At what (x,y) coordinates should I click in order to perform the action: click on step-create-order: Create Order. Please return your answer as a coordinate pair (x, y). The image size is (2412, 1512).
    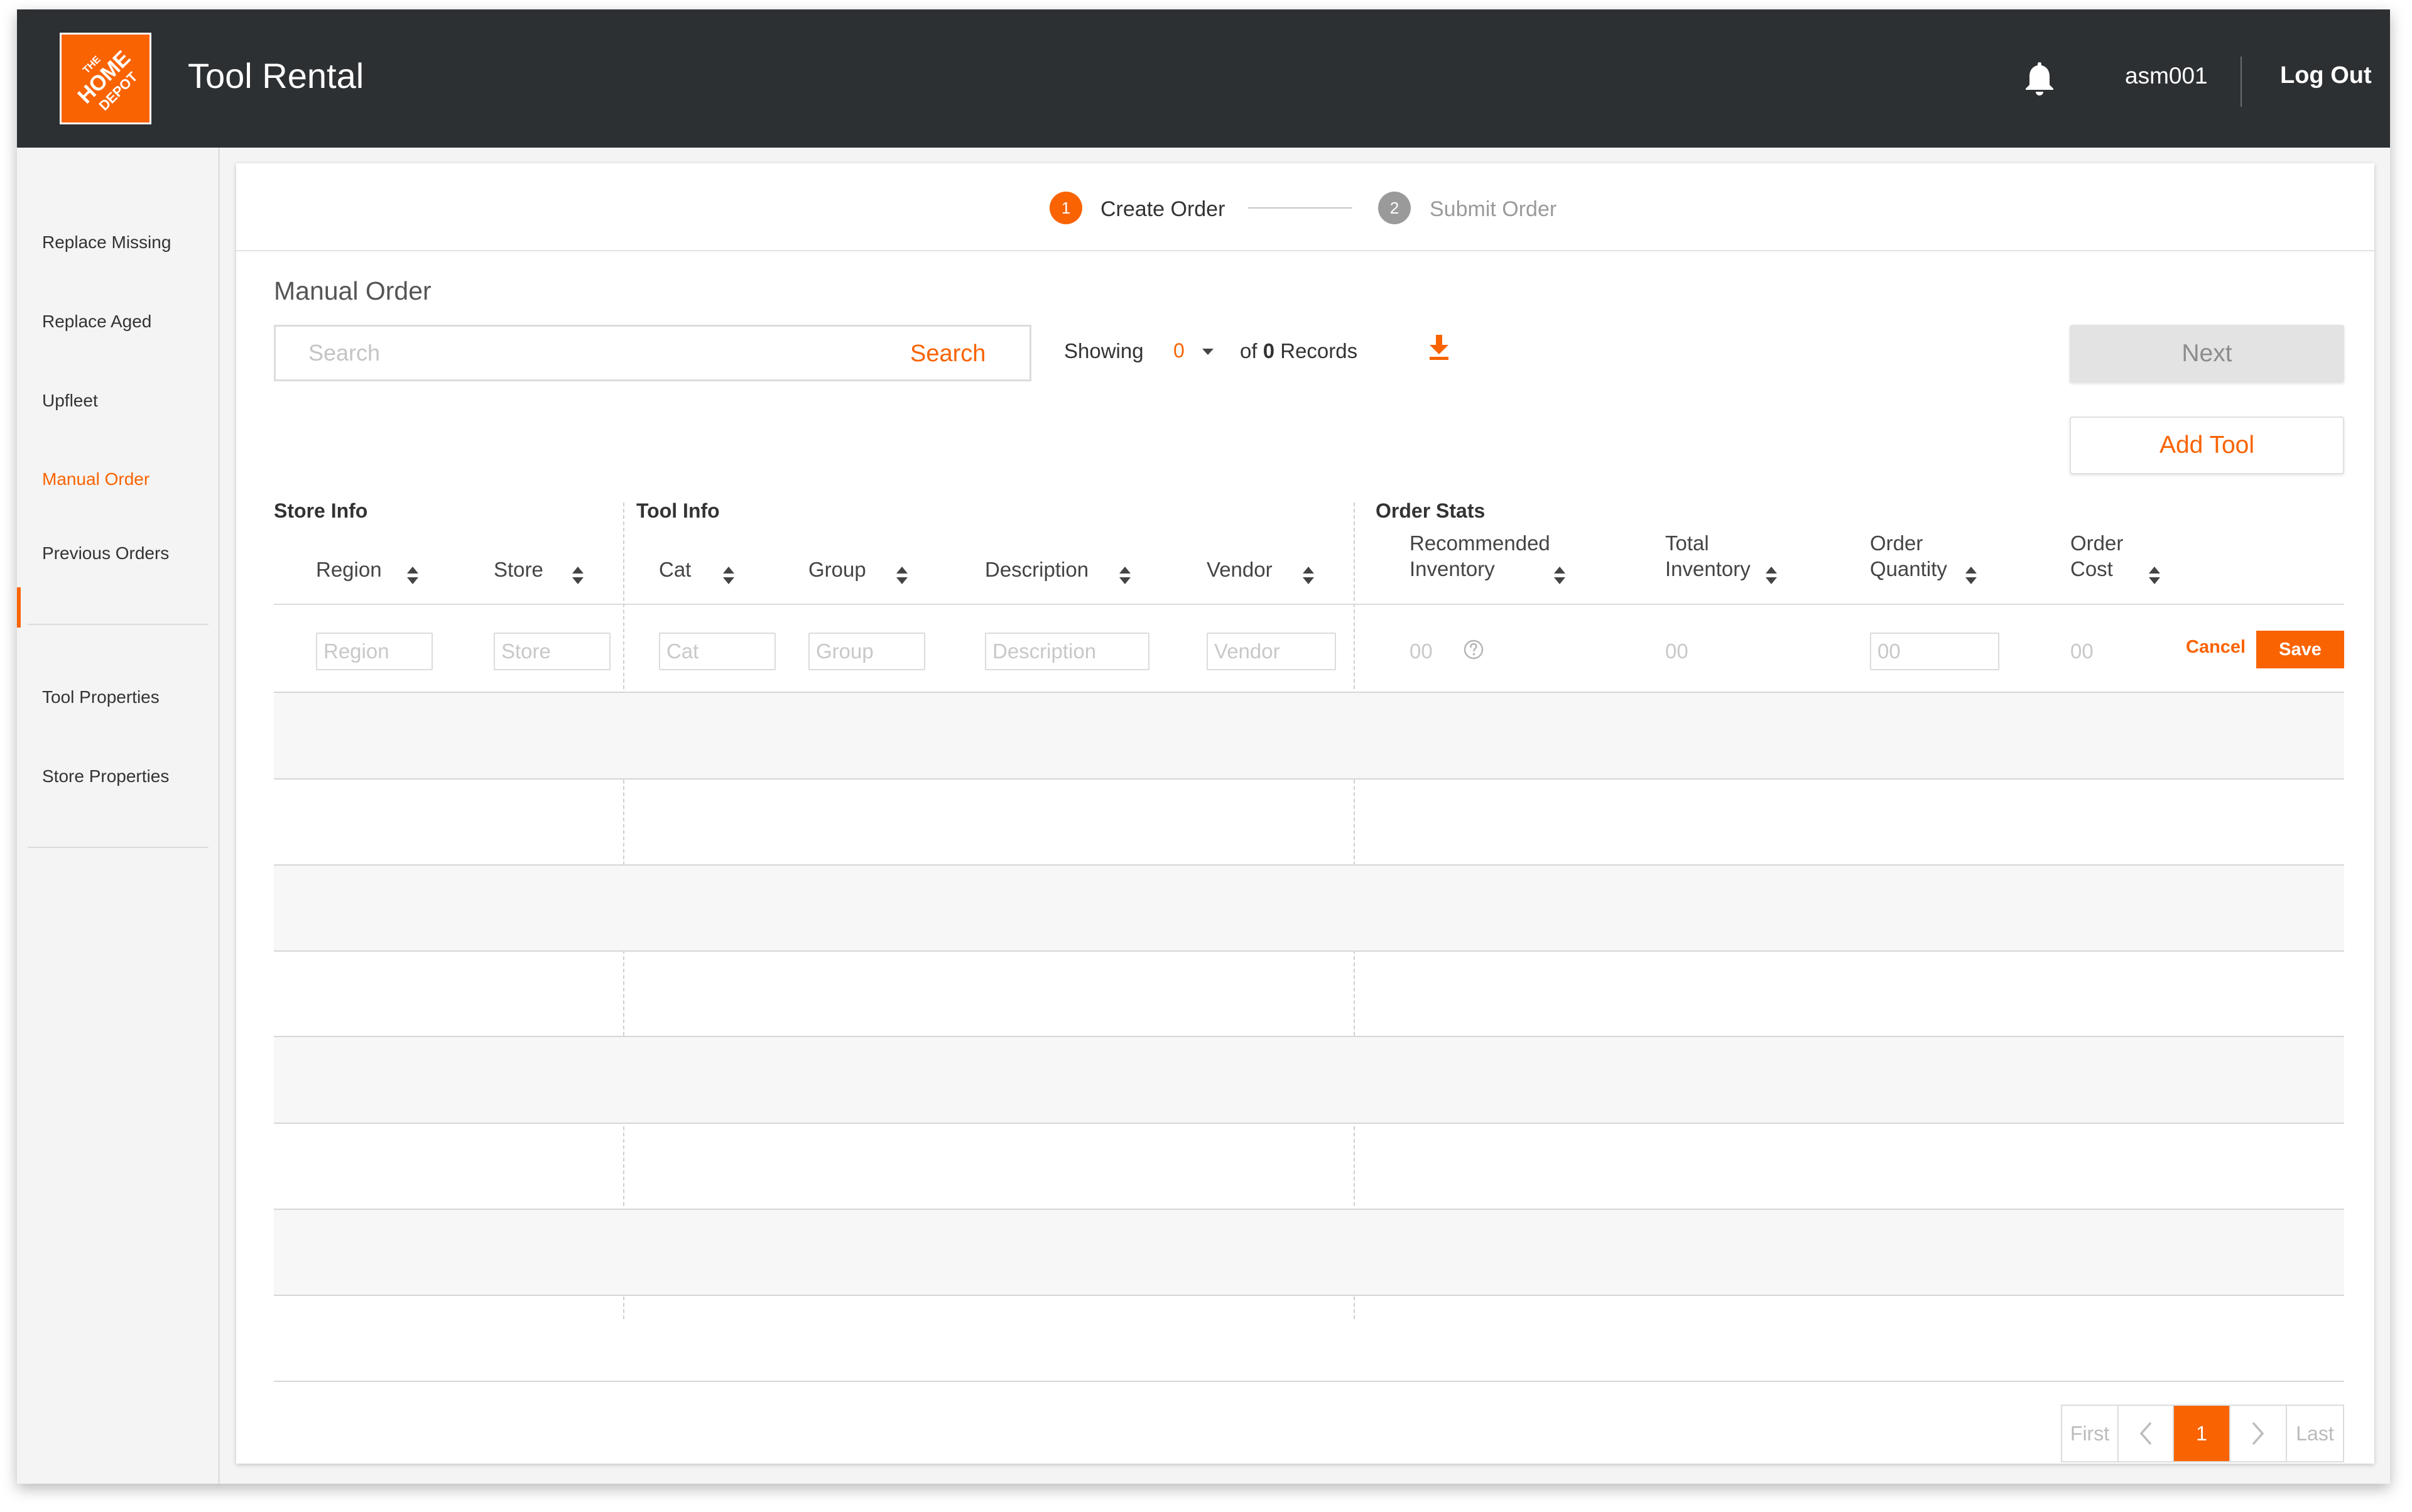
    Looking at the image, I should click on (1162, 209).